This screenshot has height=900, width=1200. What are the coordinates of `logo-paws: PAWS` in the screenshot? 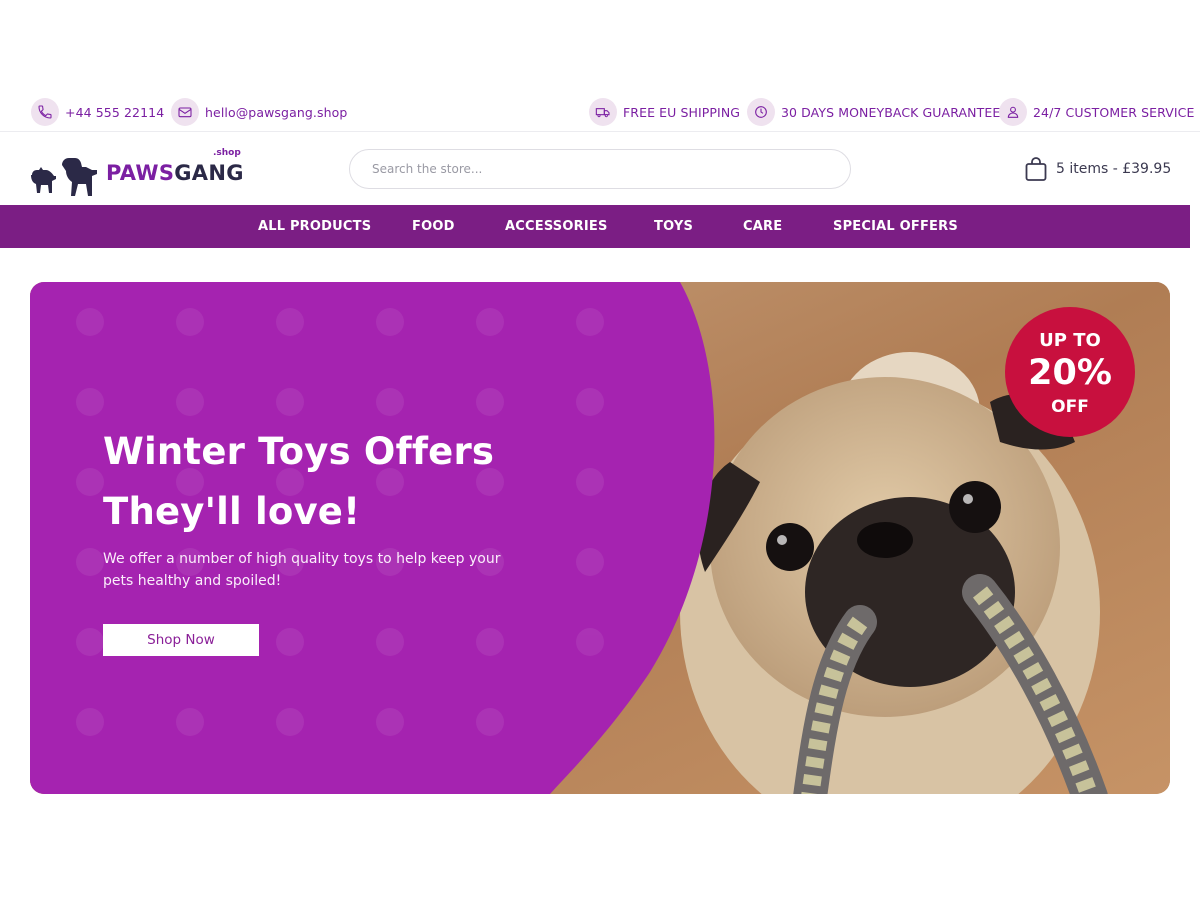 It's located at (140, 173).